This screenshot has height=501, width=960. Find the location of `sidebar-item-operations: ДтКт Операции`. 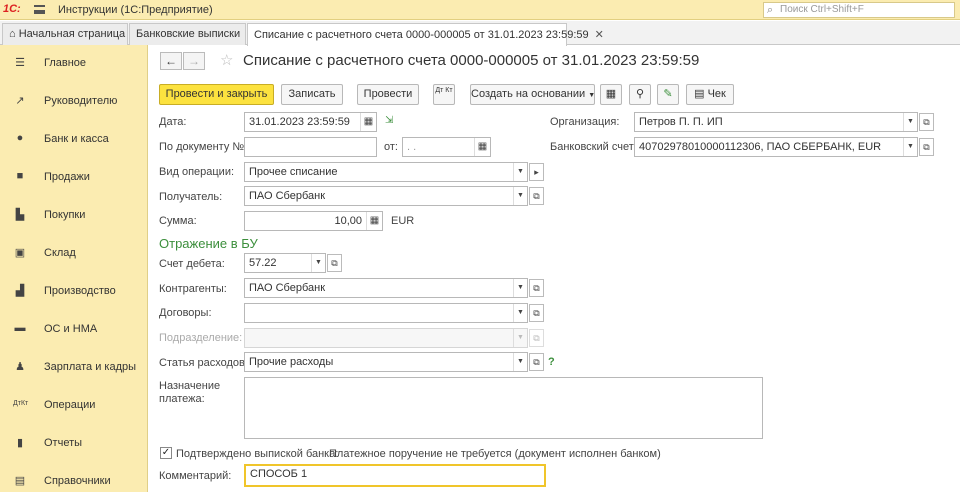

sidebar-item-operations: ДтКт Операции is located at coordinates (74, 406).